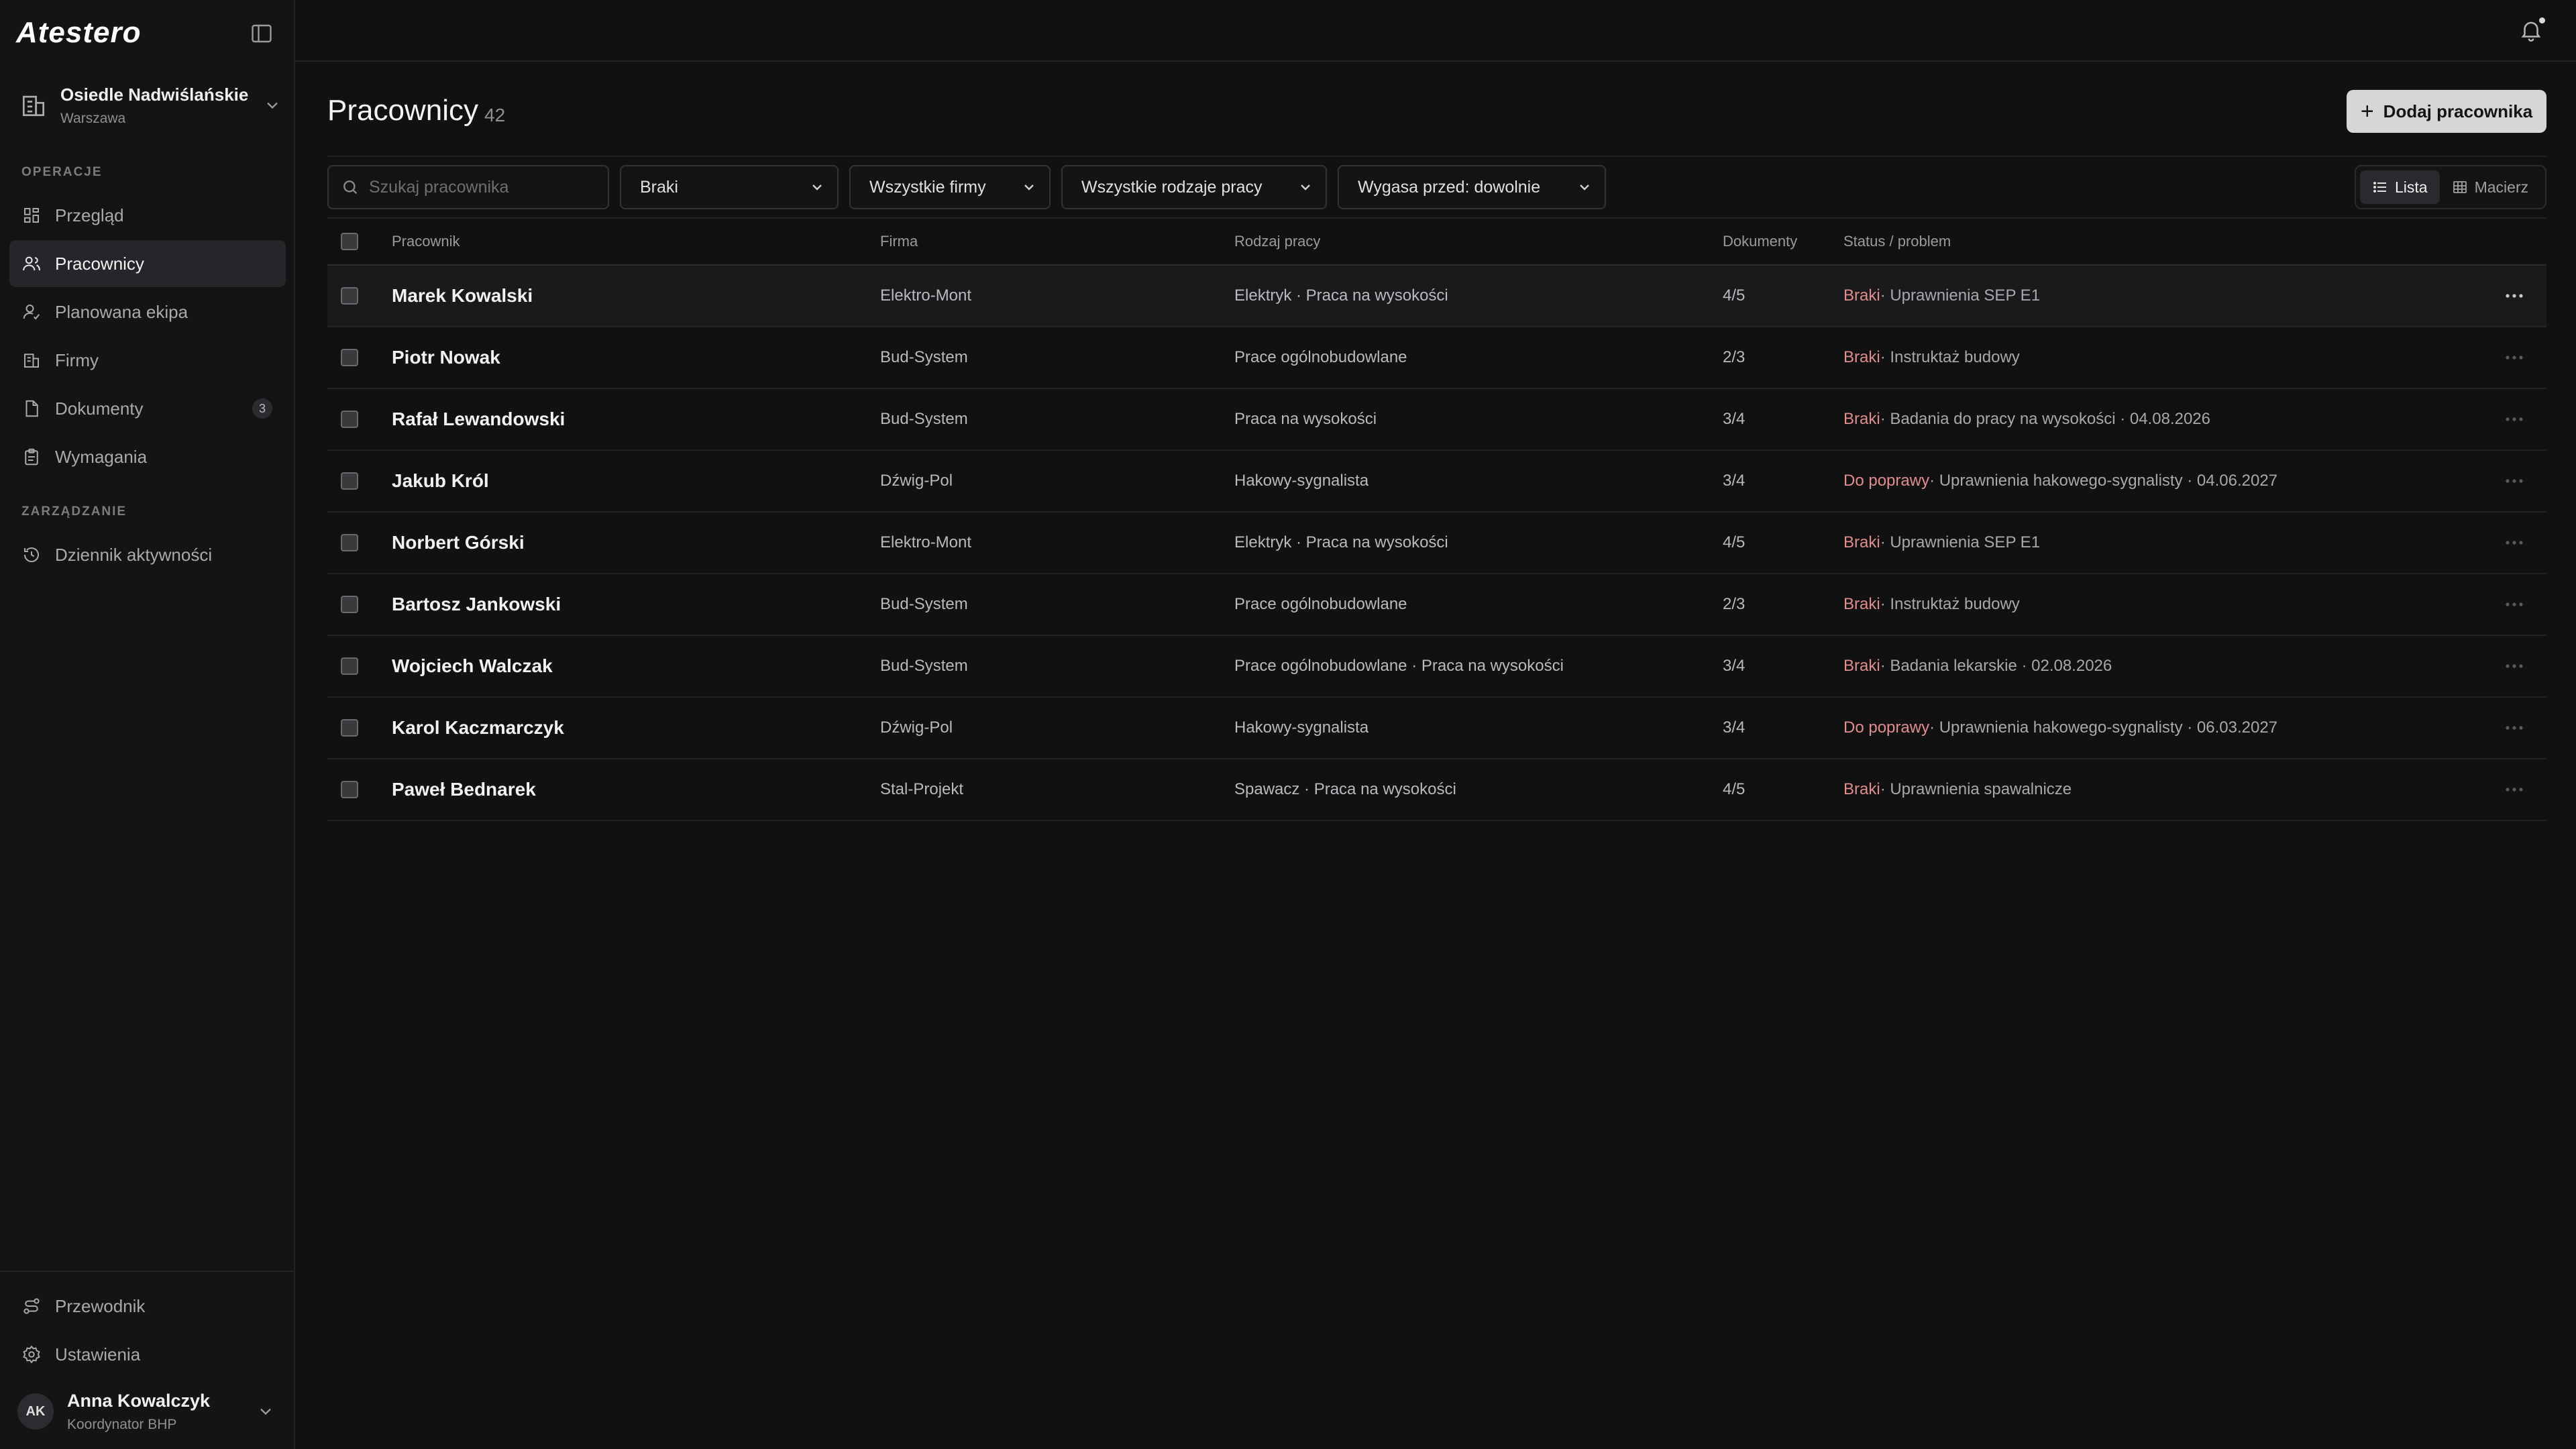 The image size is (2576, 1449). I want to click on search-icon, so click(350, 187).